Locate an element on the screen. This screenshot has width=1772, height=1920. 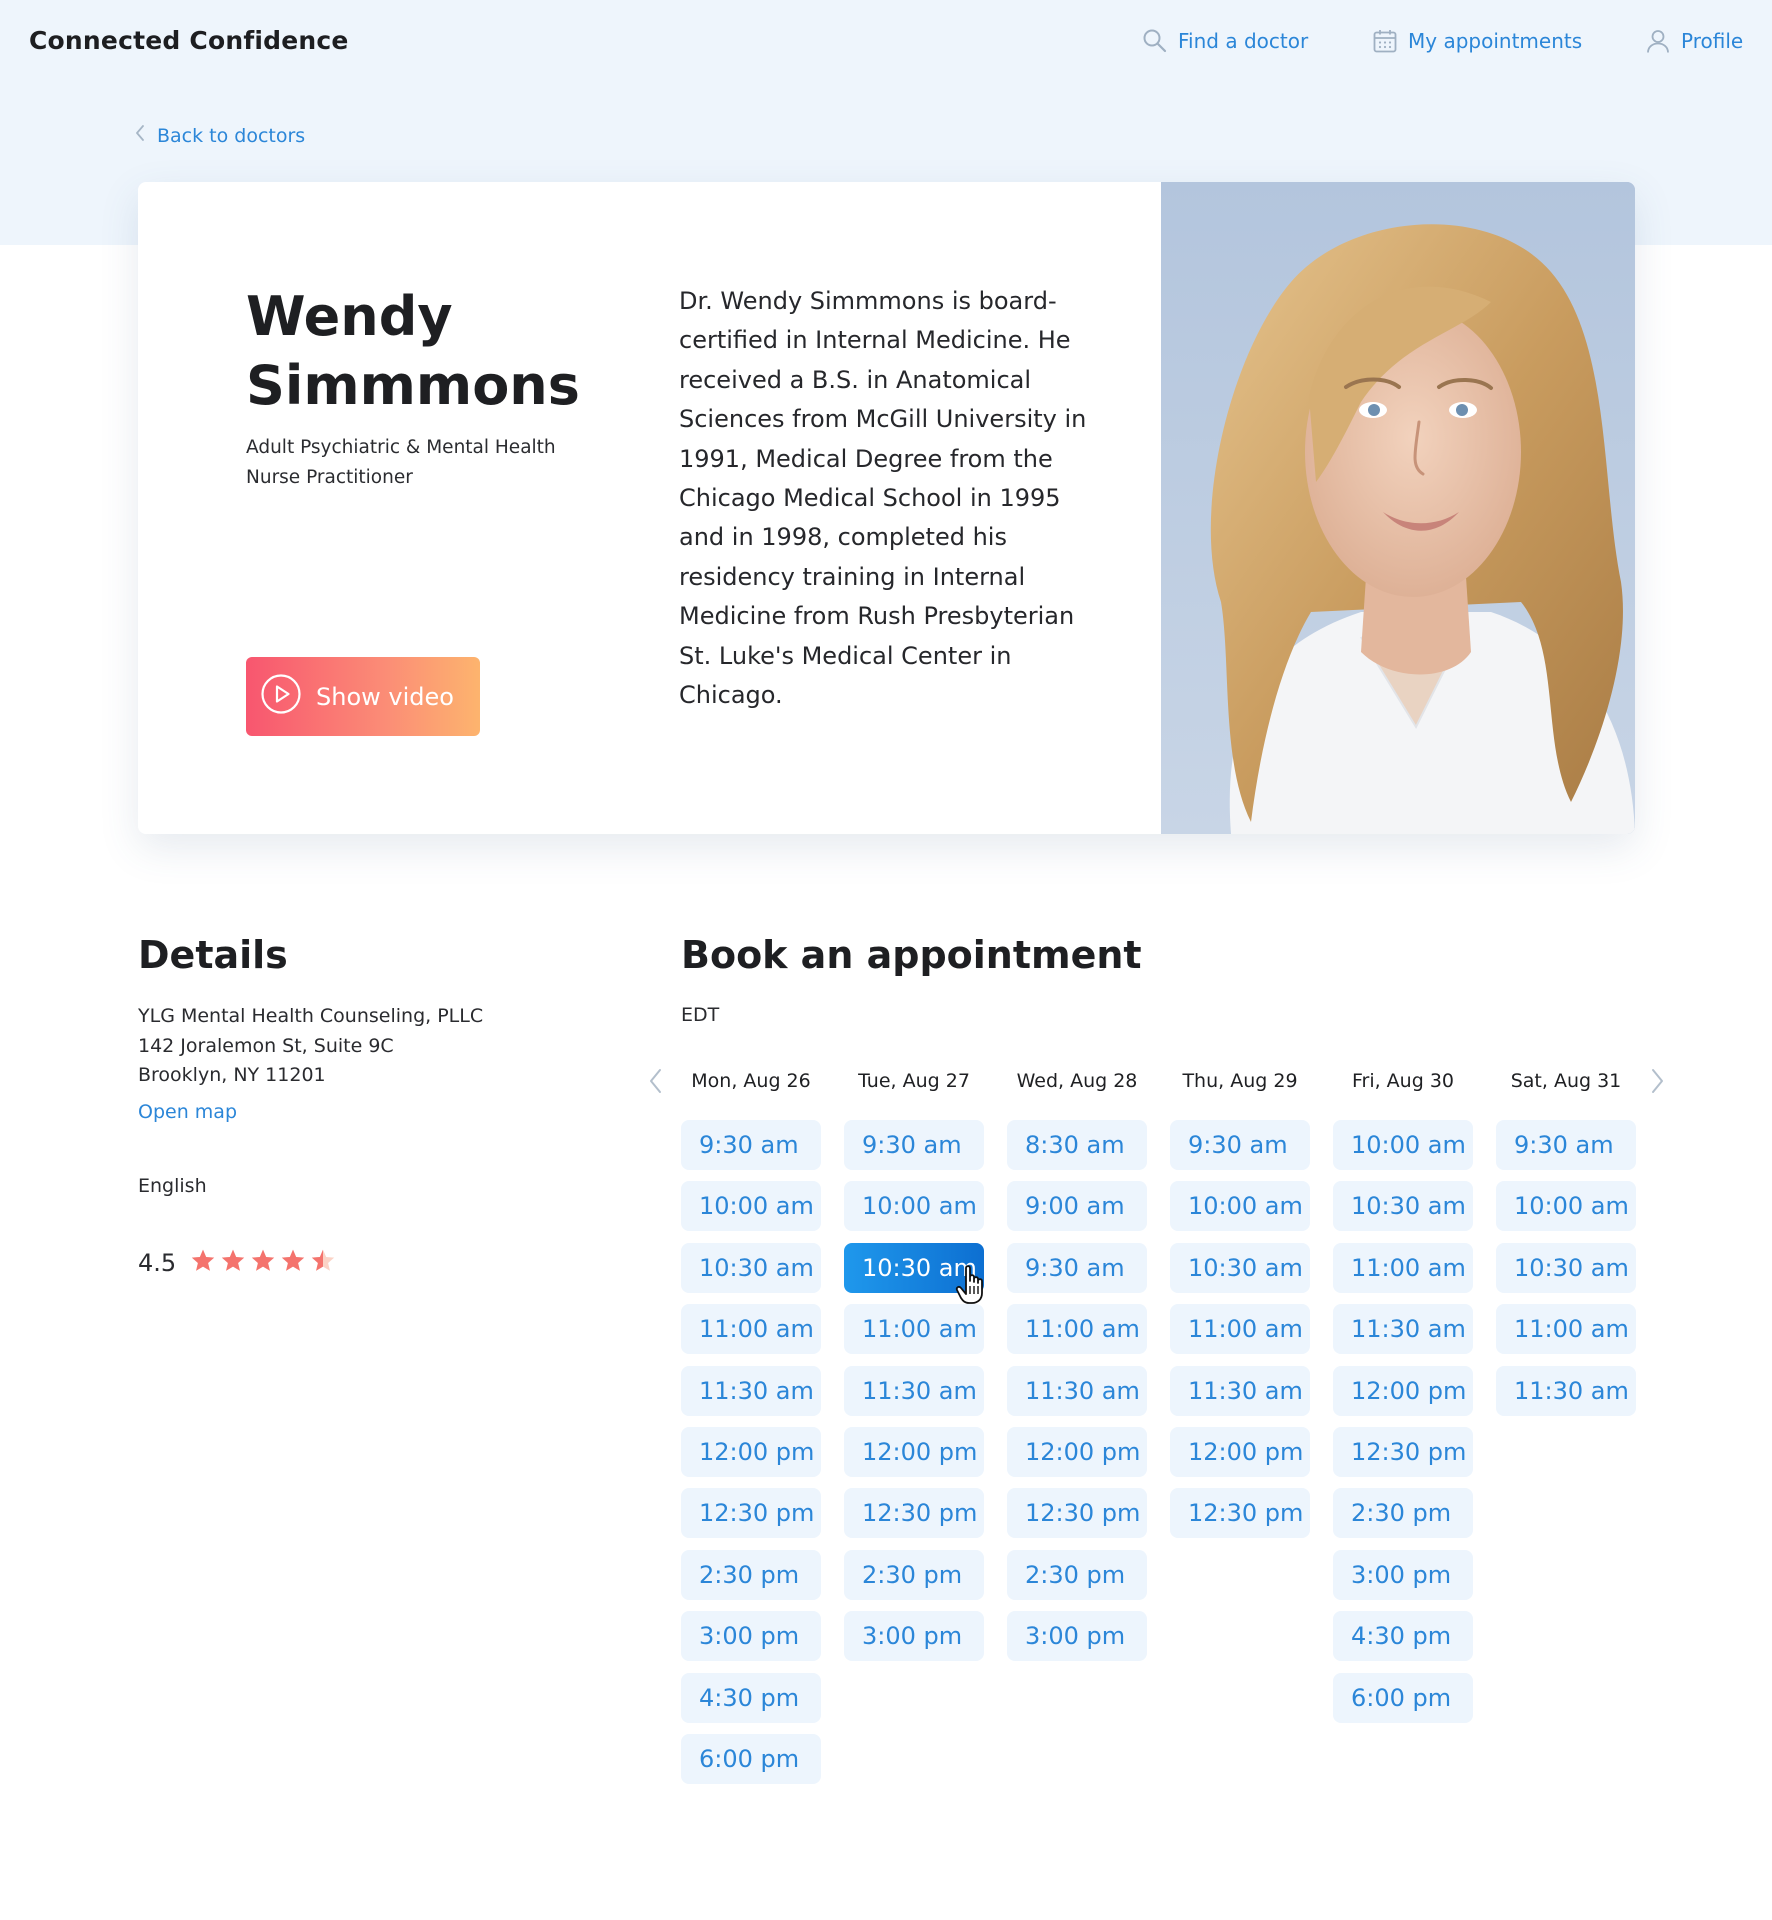
nav-find-doctor: Find a doctor is located at coordinates (1225, 41).